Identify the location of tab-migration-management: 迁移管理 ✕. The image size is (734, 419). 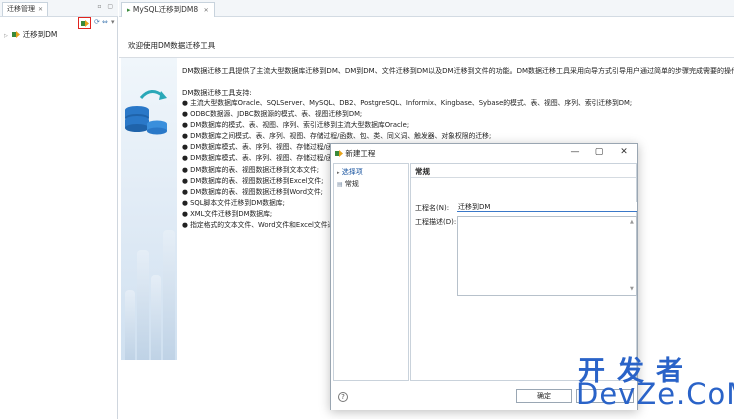
(25, 9).